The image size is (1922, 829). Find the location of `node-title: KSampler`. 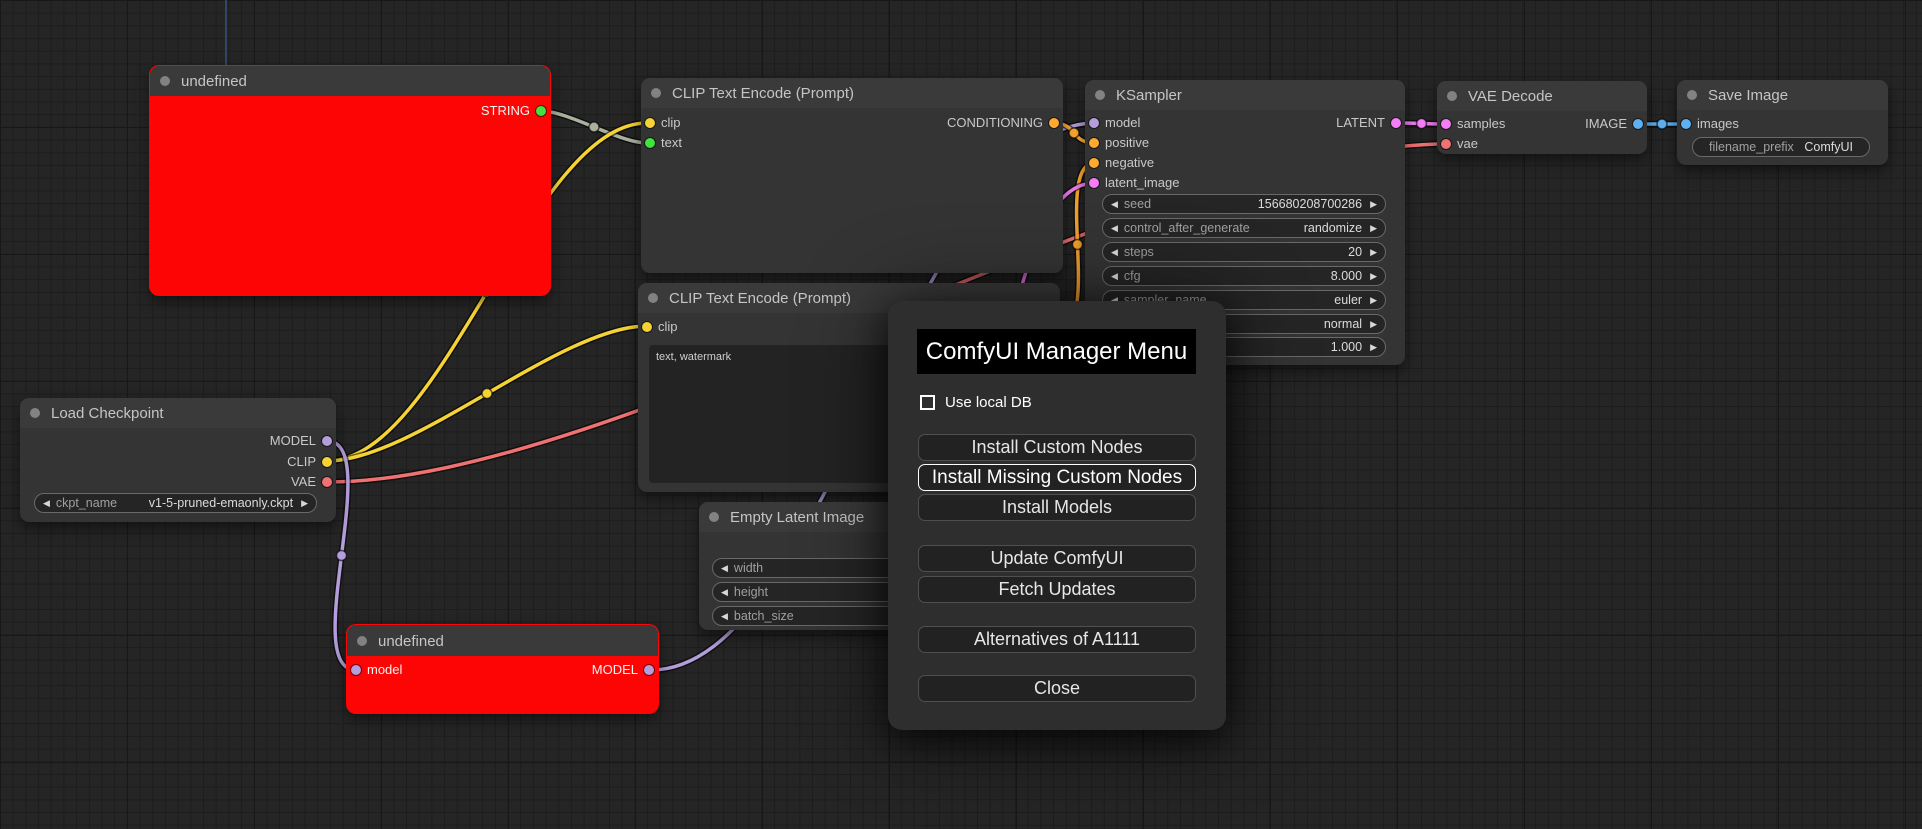

node-title: KSampler is located at coordinates (1149, 95).